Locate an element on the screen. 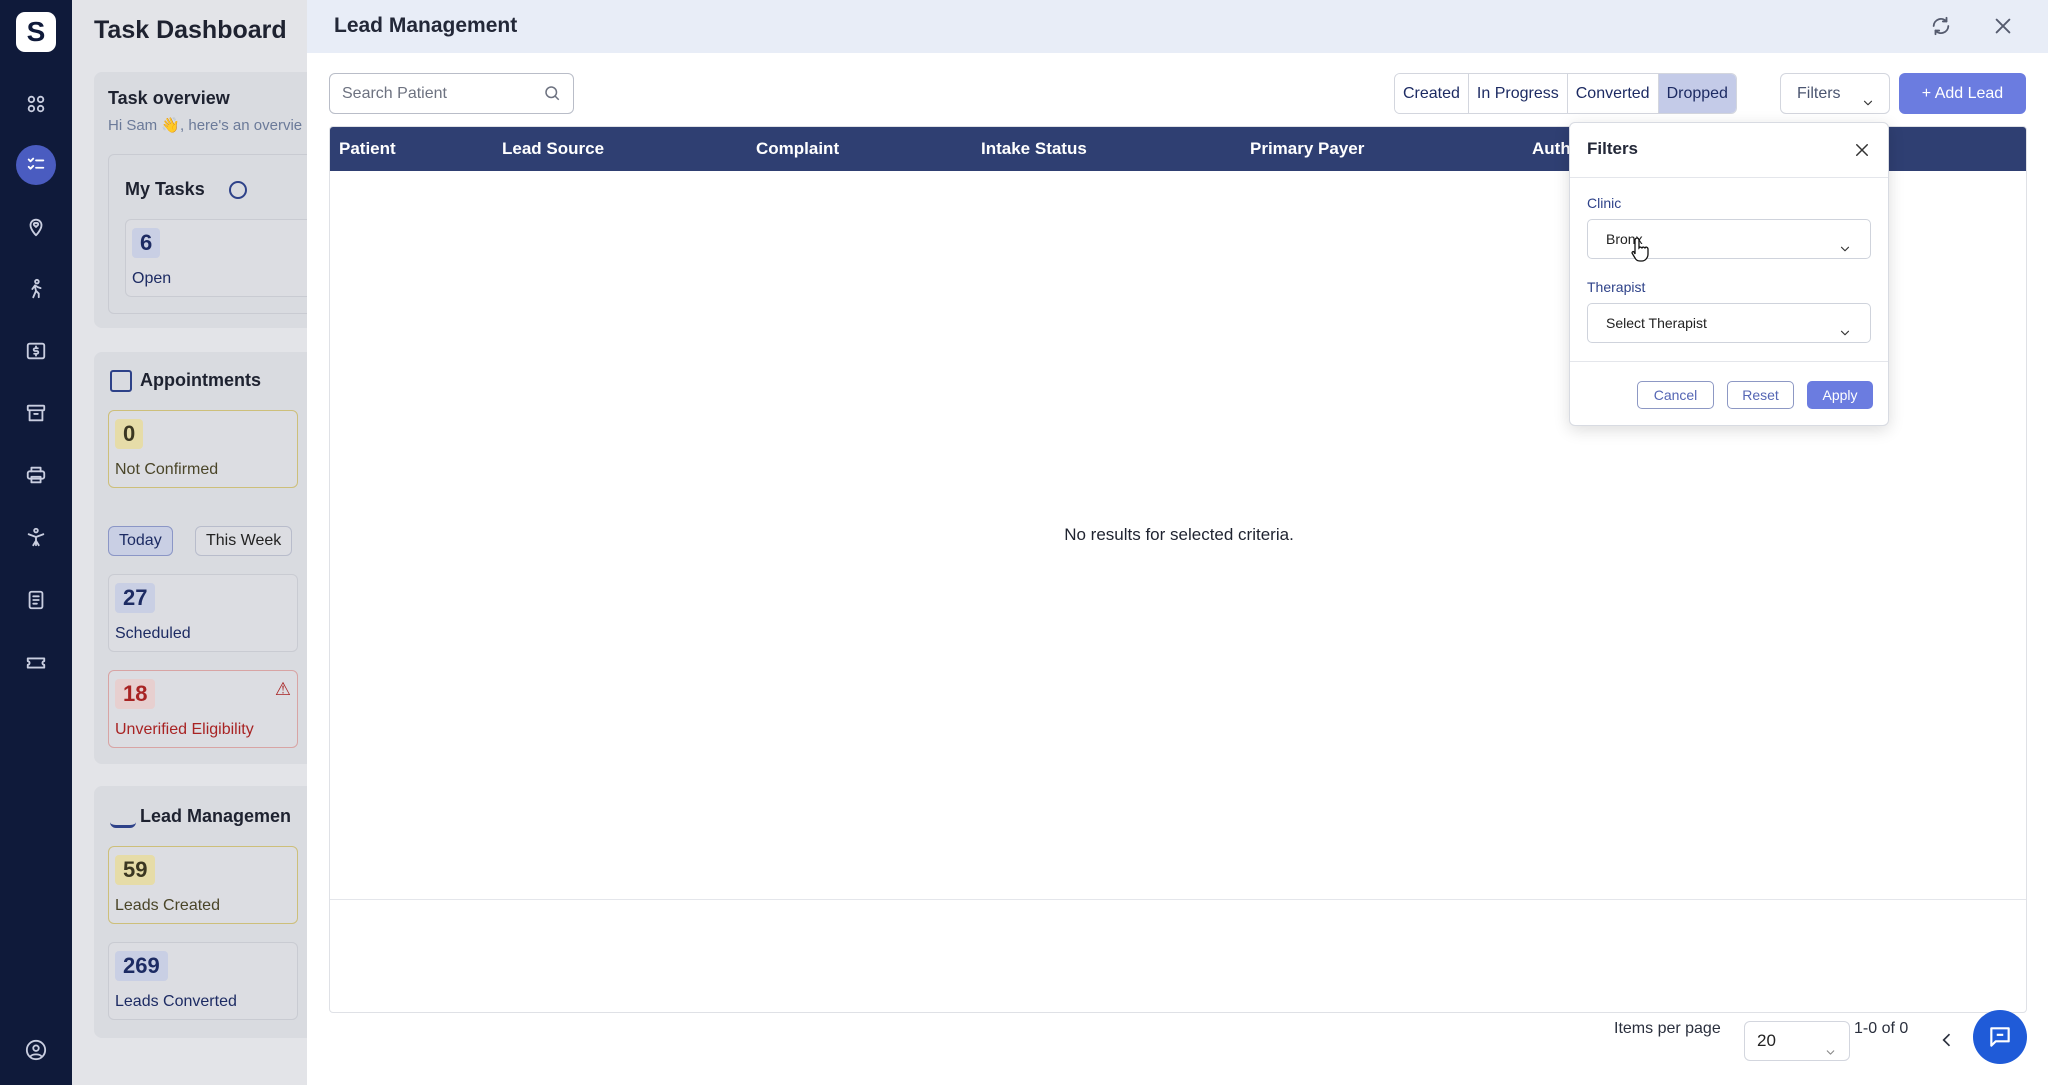 The height and width of the screenshot is (1085, 2048). scheduled-stat: 27 Scheduled is located at coordinates (203, 613).